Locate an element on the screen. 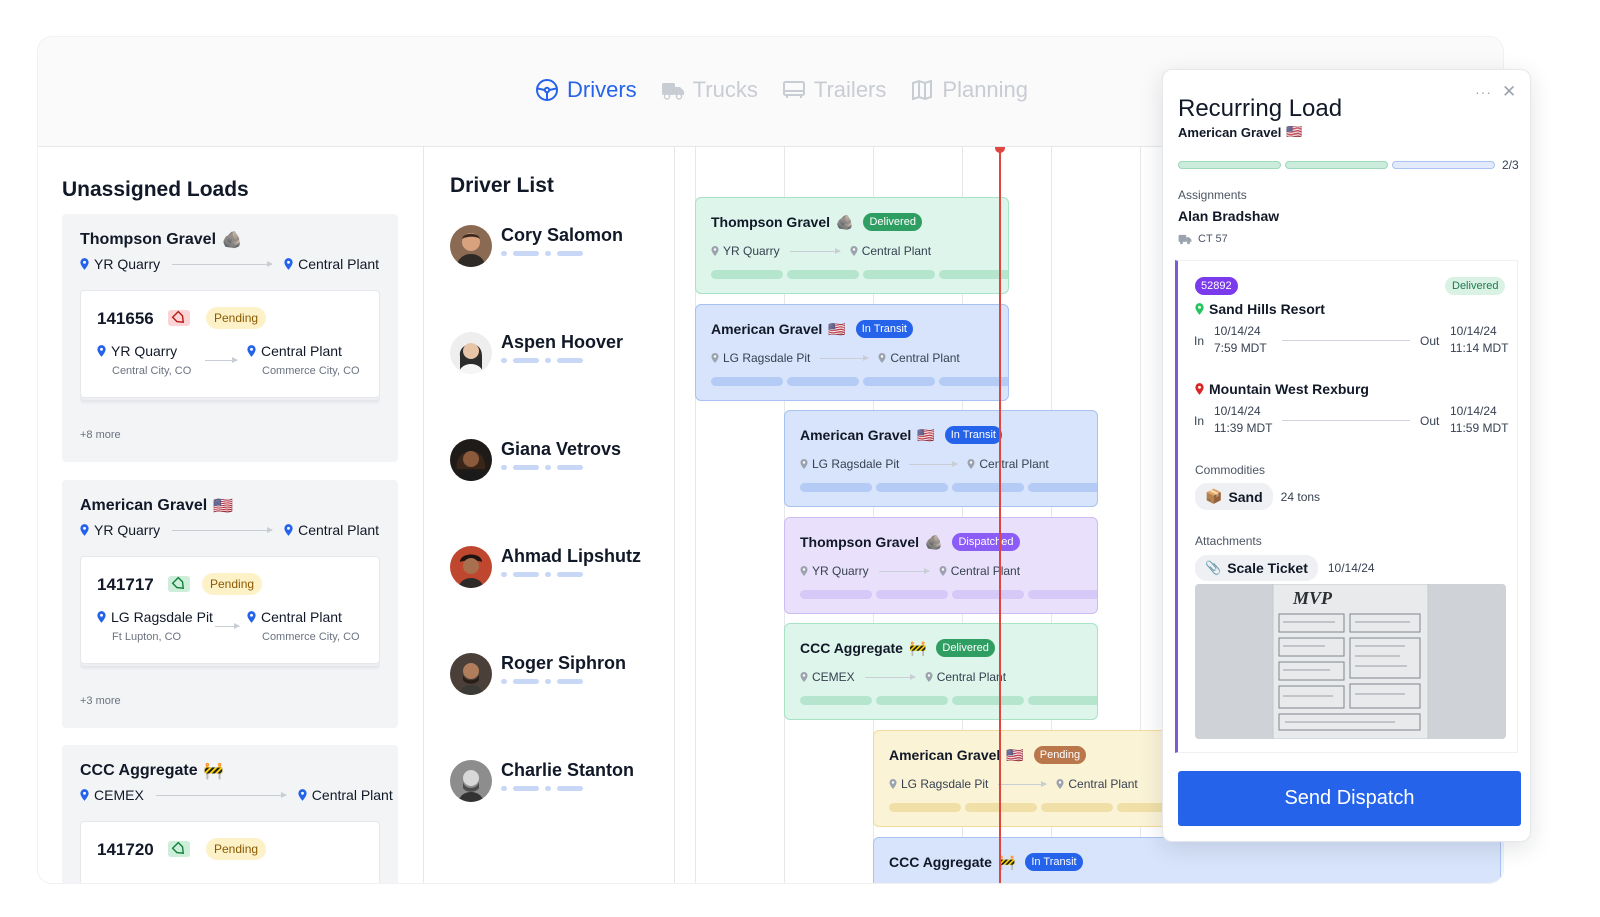  block-company: Thompson Gravel is located at coordinates (771, 222).